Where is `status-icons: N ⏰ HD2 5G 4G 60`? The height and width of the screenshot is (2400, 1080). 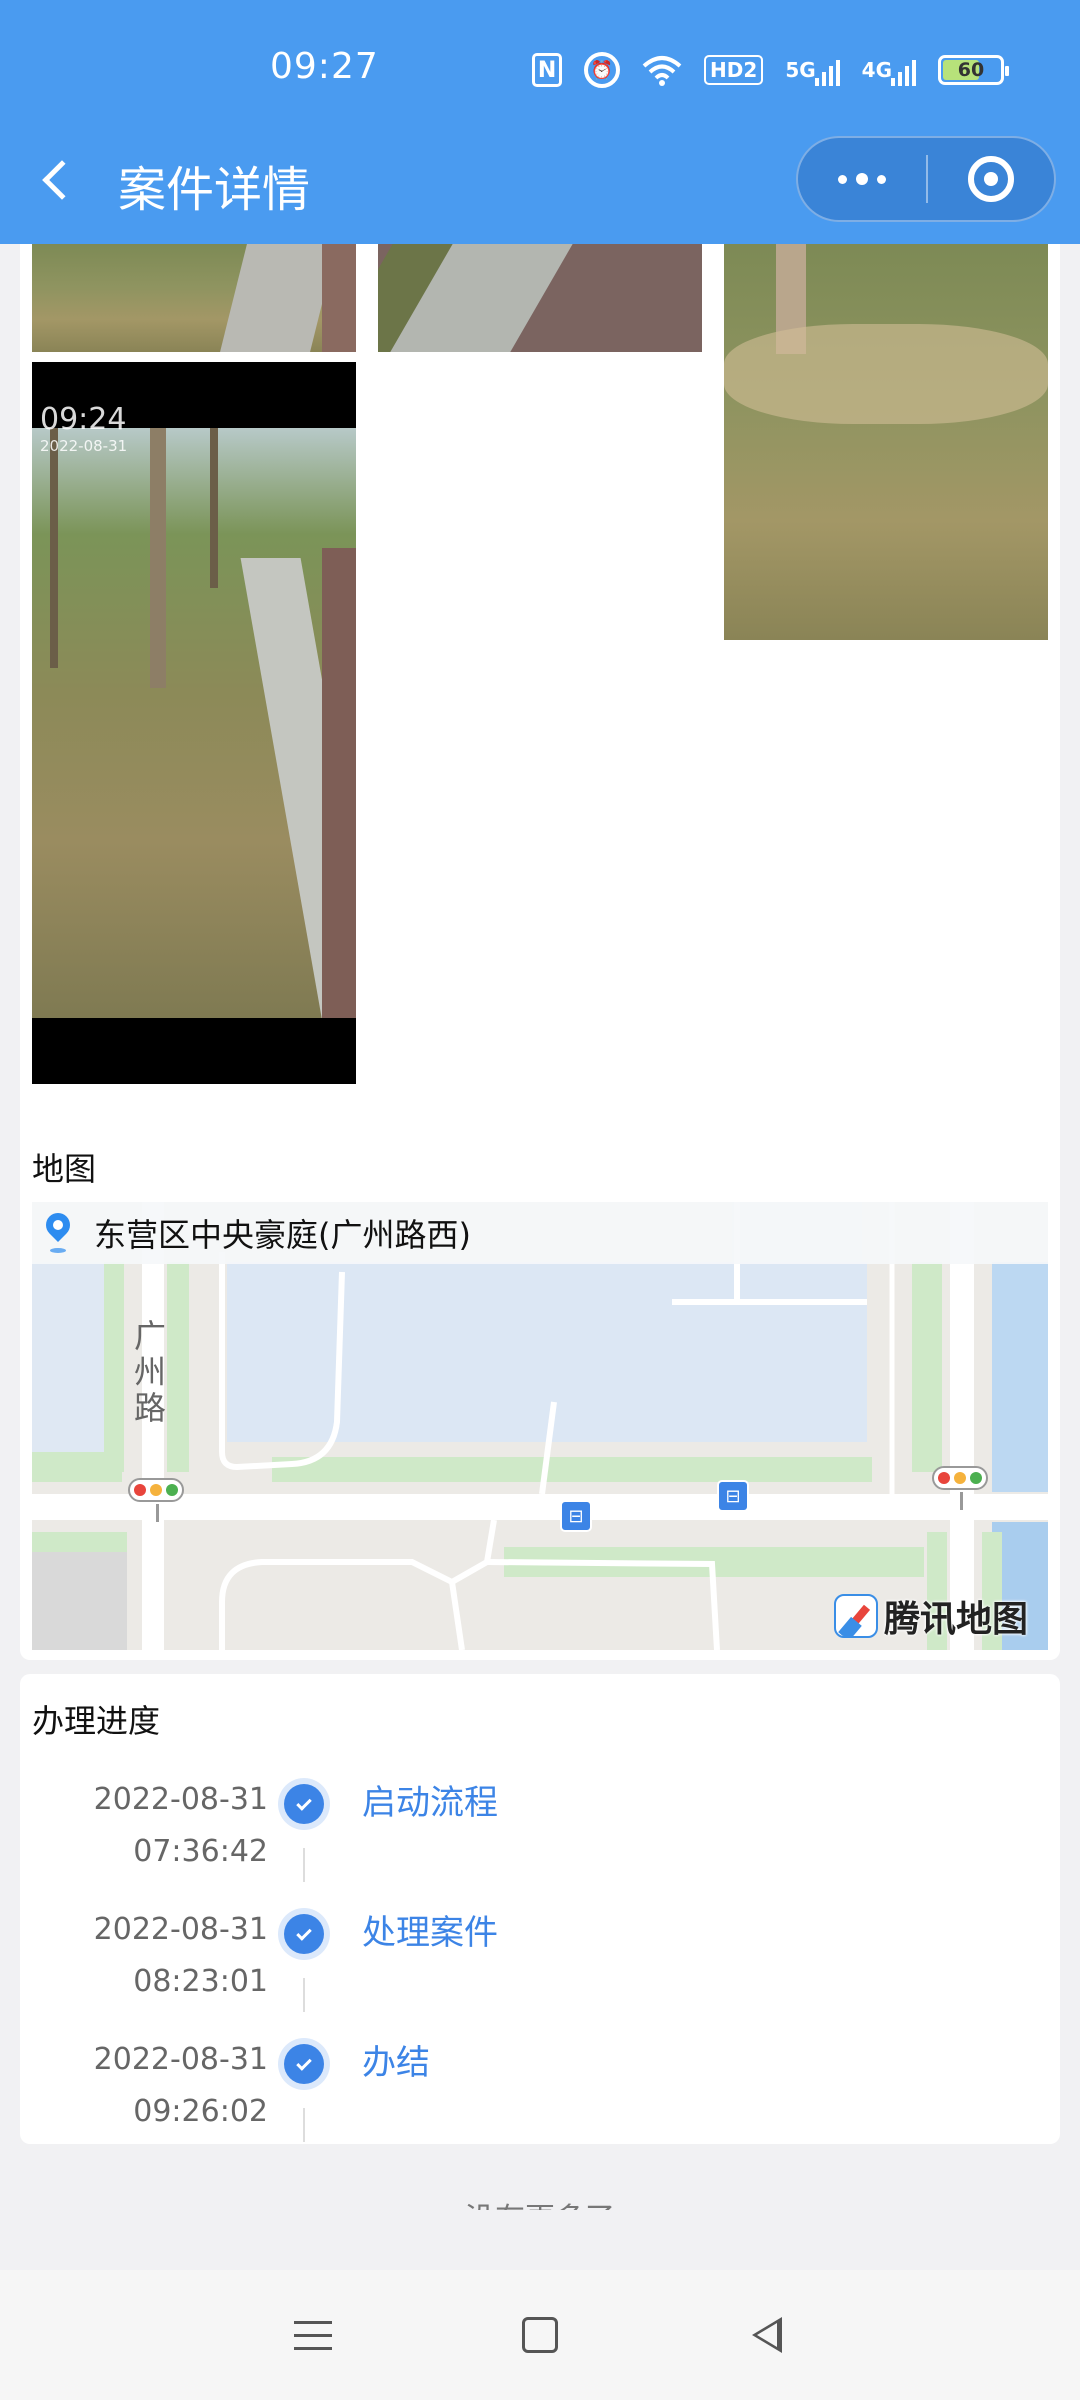
status-icons: N ⏰ HD2 5G 4G 60 is located at coordinates (770, 70).